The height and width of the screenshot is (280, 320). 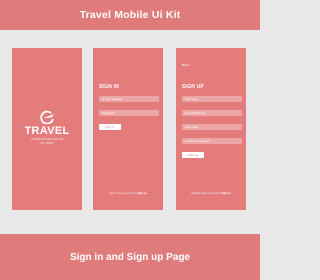 I want to click on signin-footer-text: Don't have an account?, so click(x=123, y=193).